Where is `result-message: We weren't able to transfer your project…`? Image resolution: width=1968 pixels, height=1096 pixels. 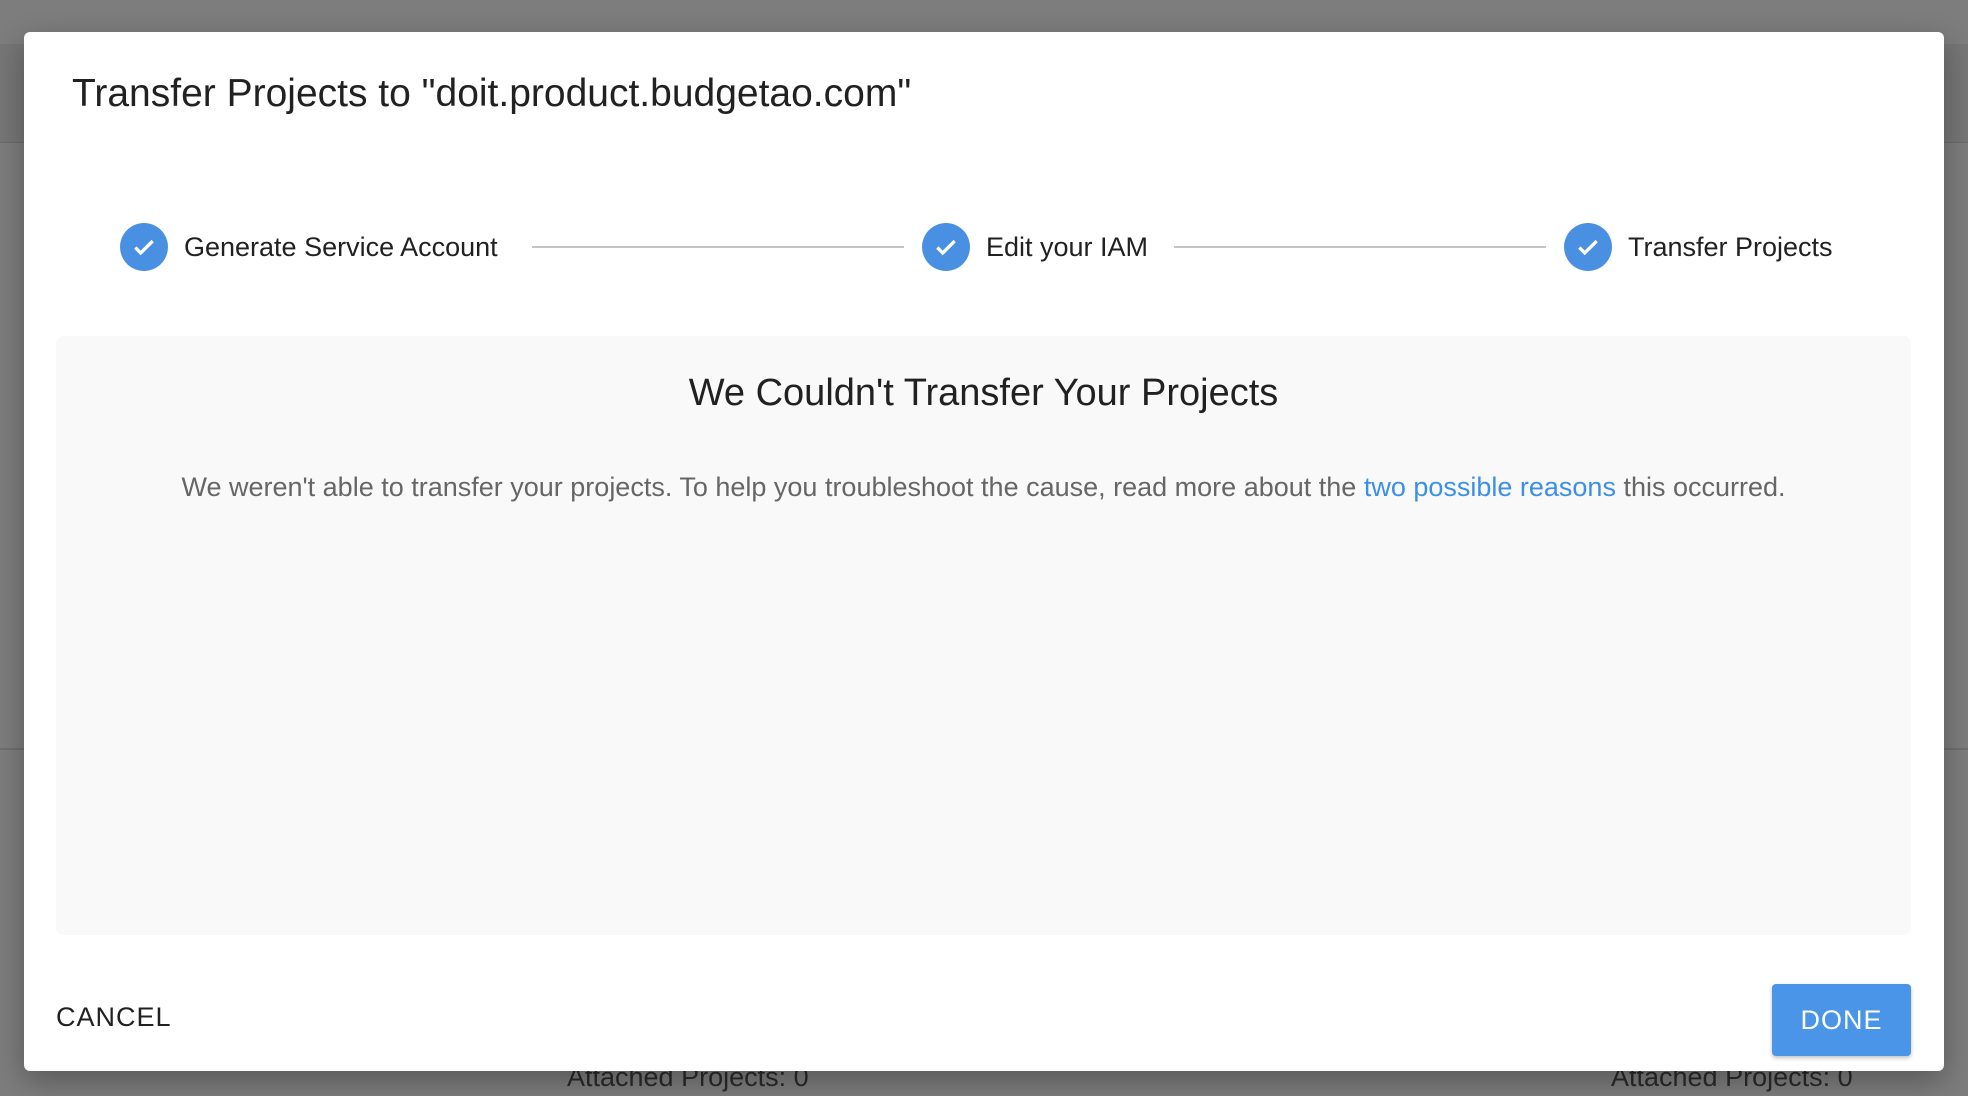 result-message: We weren't able to transfer your project… is located at coordinates (983, 487).